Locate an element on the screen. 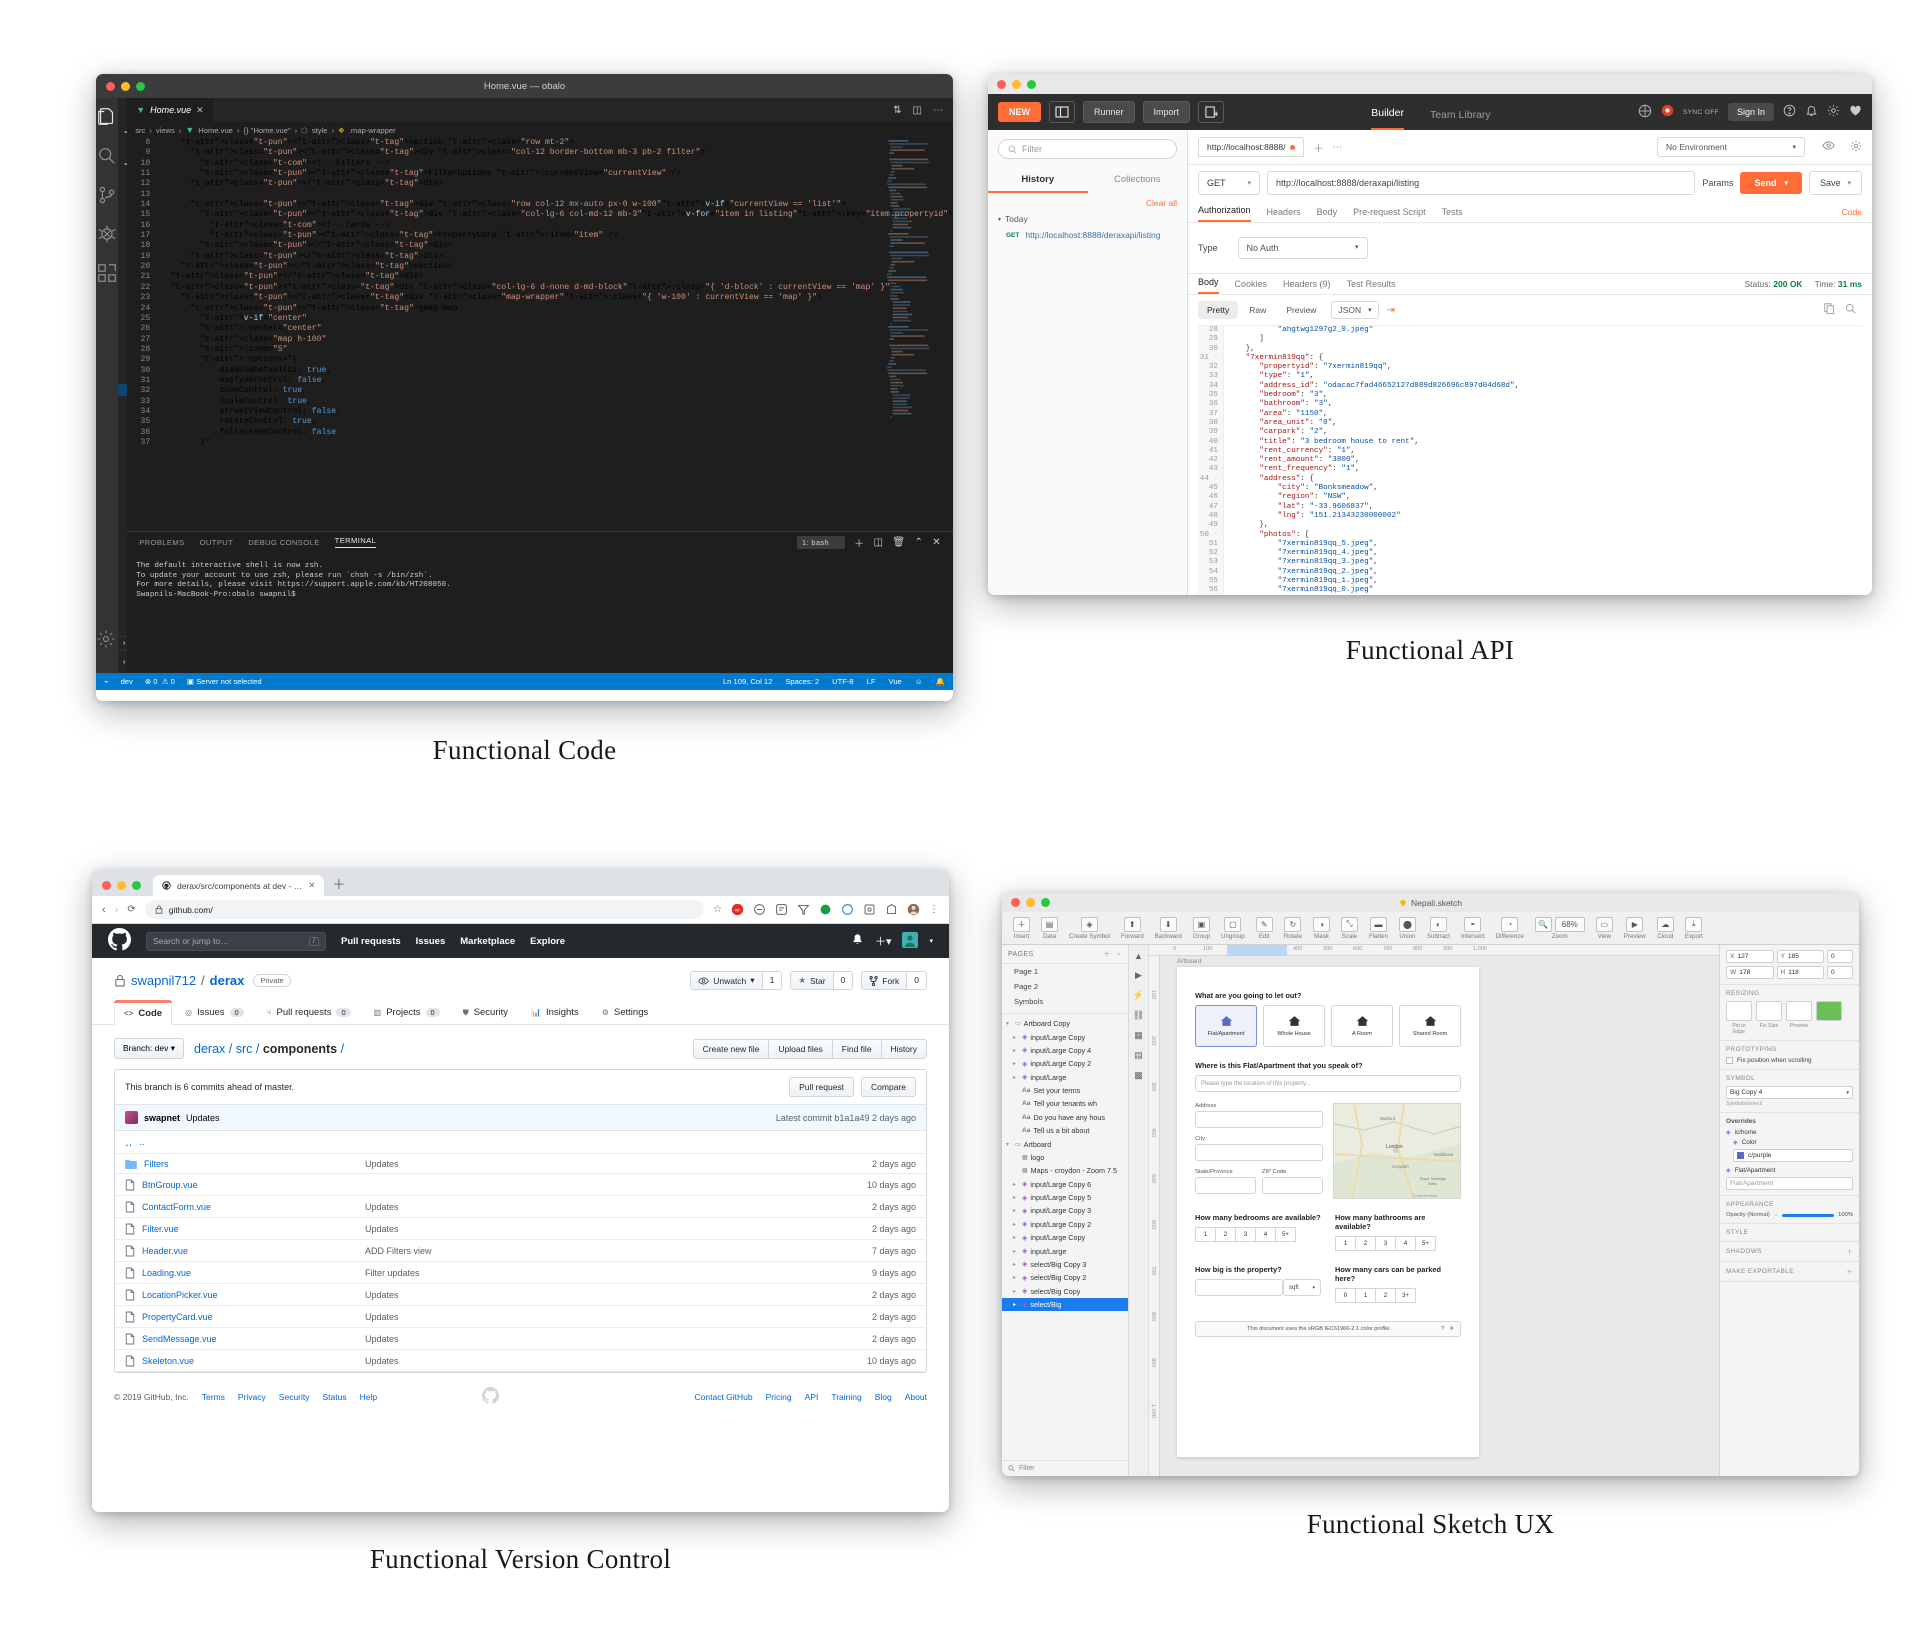 Image resolution: width=1920 pixels, height=1643 pixels. tree-item-values: ›values is located at coordinates (122, 276).